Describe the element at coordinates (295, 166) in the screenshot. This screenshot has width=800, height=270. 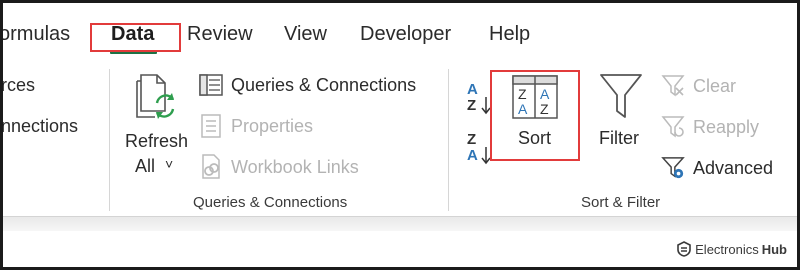
I see `workbook-links-label: Workbook Links` at that location.